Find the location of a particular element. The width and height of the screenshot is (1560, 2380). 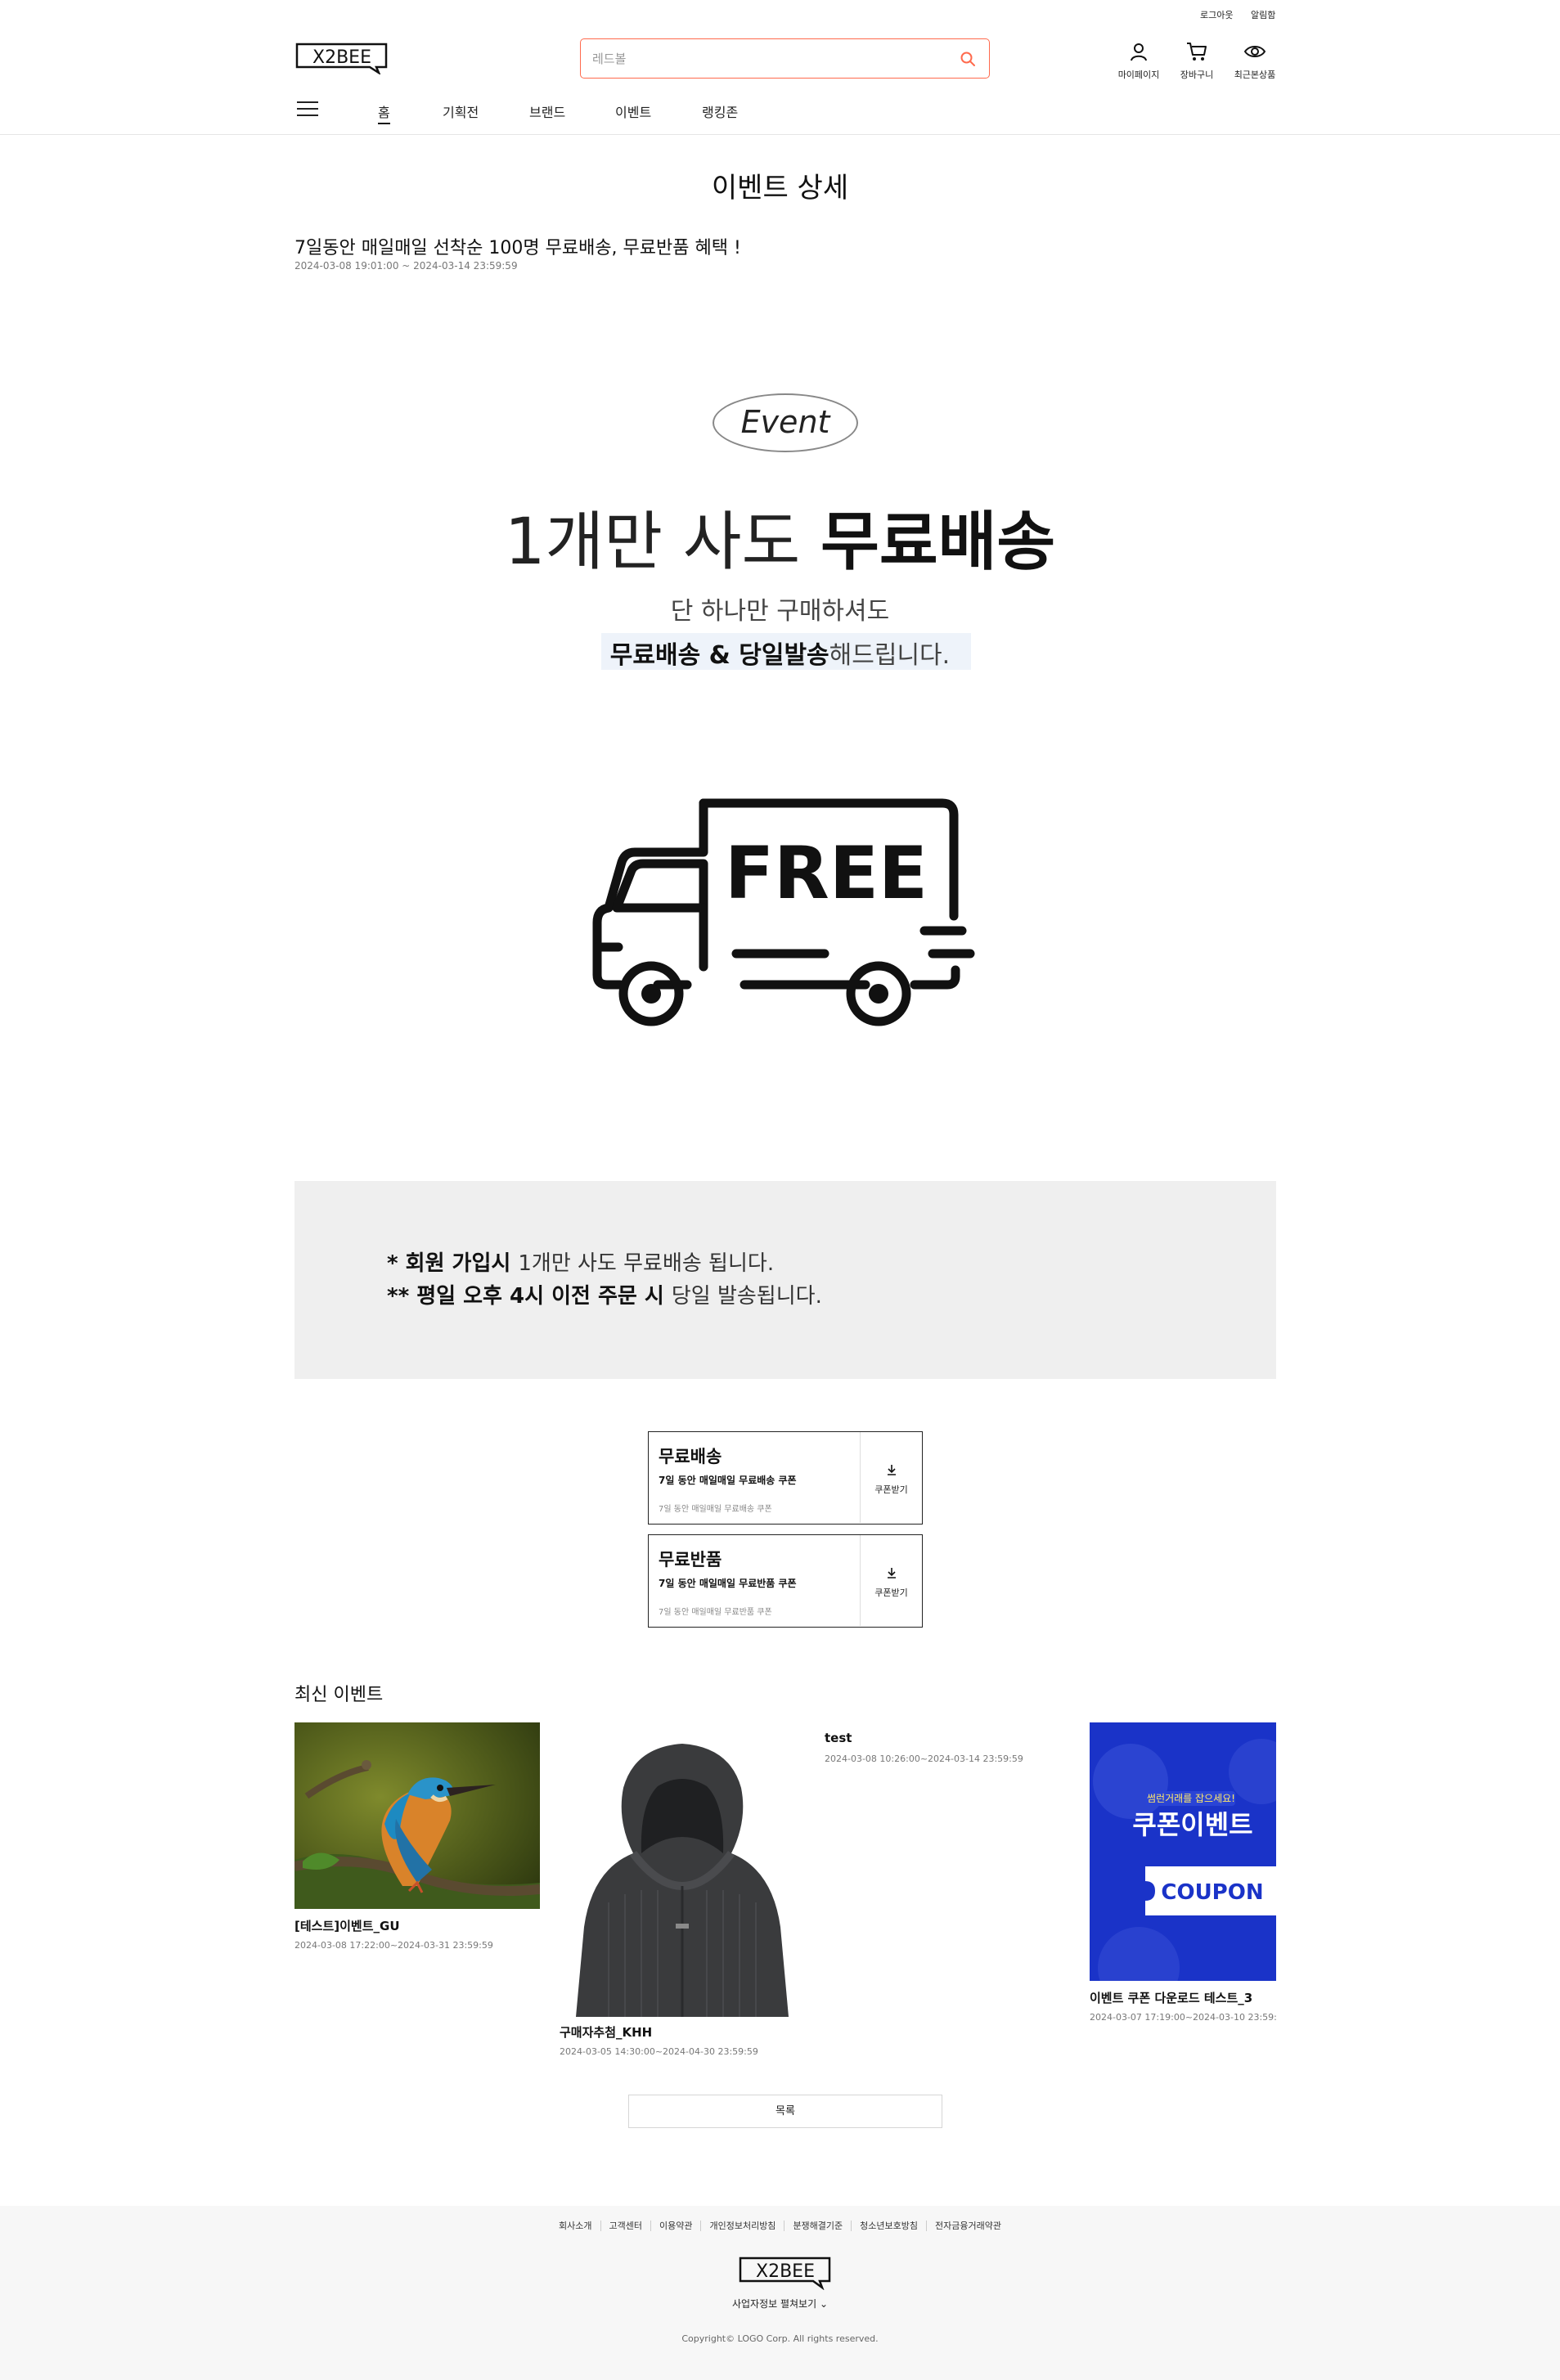

coupon-title: 무료반품 is located at coordinates (690, 1559).